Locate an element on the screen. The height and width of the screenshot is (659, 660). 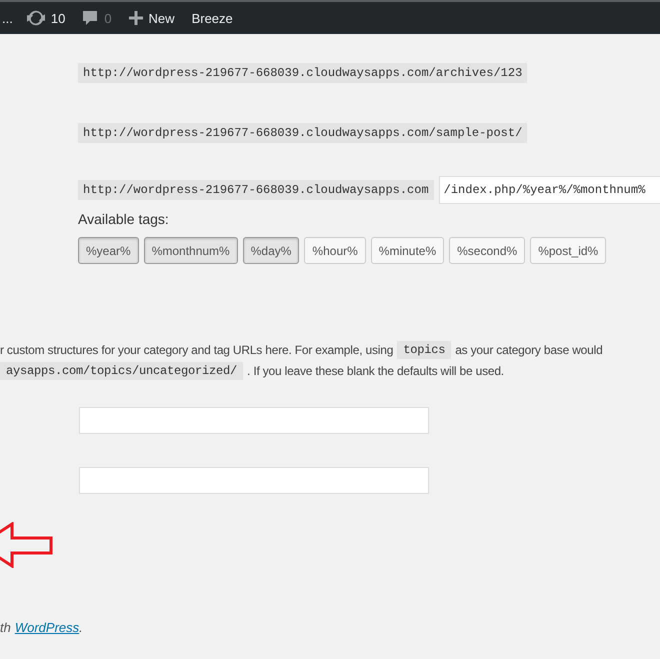
wordpress-link: WordPress is located at coordinates (47, 627).